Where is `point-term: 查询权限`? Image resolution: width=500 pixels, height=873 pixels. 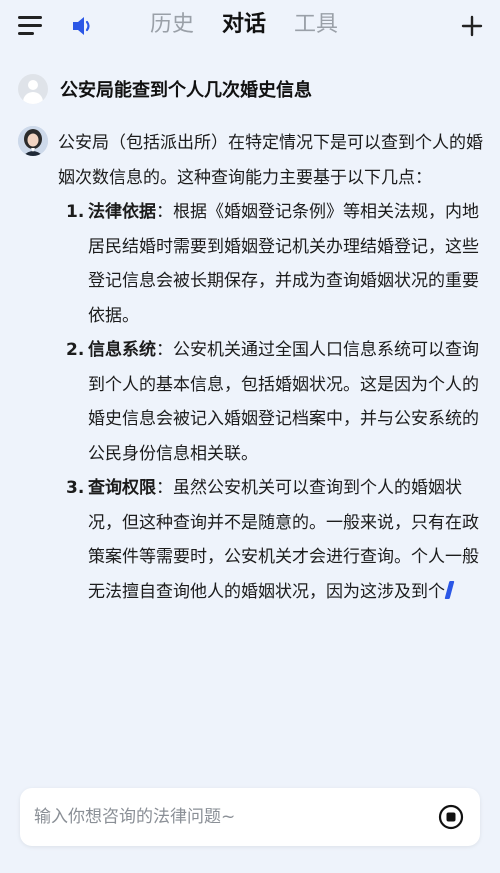 point-term: 查询权限 is located at coordinates (122, 488).